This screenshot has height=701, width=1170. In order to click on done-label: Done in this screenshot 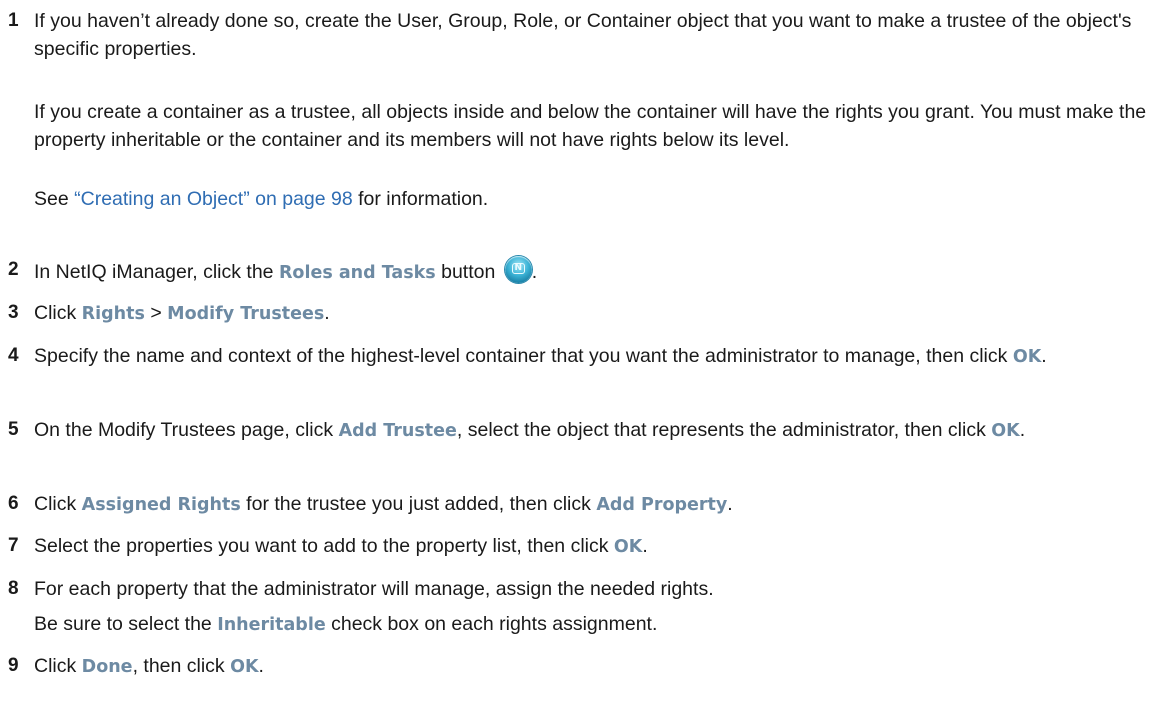, I will do `click(107, 667)`.